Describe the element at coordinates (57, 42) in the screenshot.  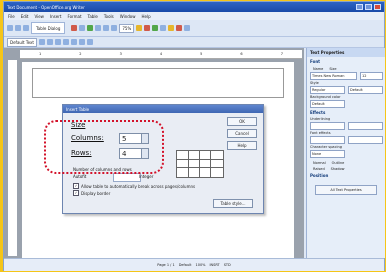
I see `underline-icon` at that location.